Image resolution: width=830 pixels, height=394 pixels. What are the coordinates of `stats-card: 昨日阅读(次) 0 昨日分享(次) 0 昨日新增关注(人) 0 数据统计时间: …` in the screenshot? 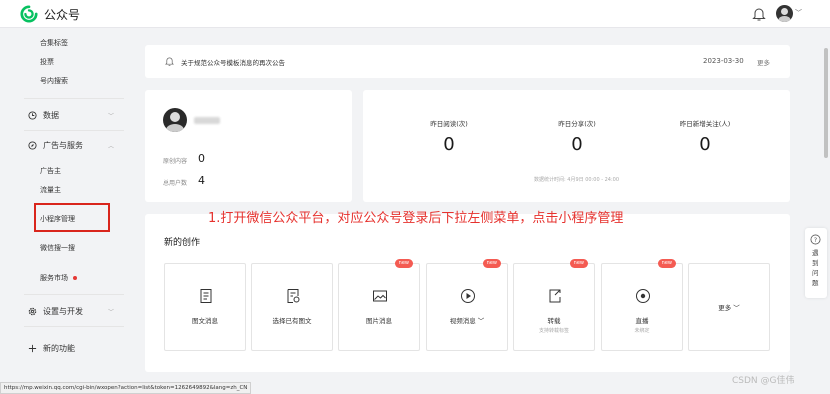 It's located at (576, 146).